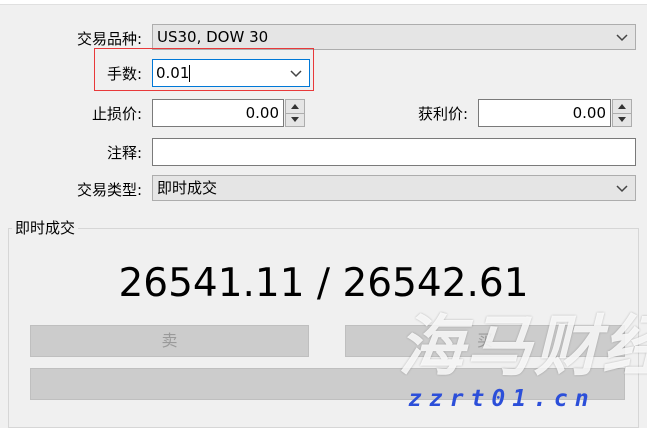  I want to click on watermark-brand: 海马财经, so click(522, 346).